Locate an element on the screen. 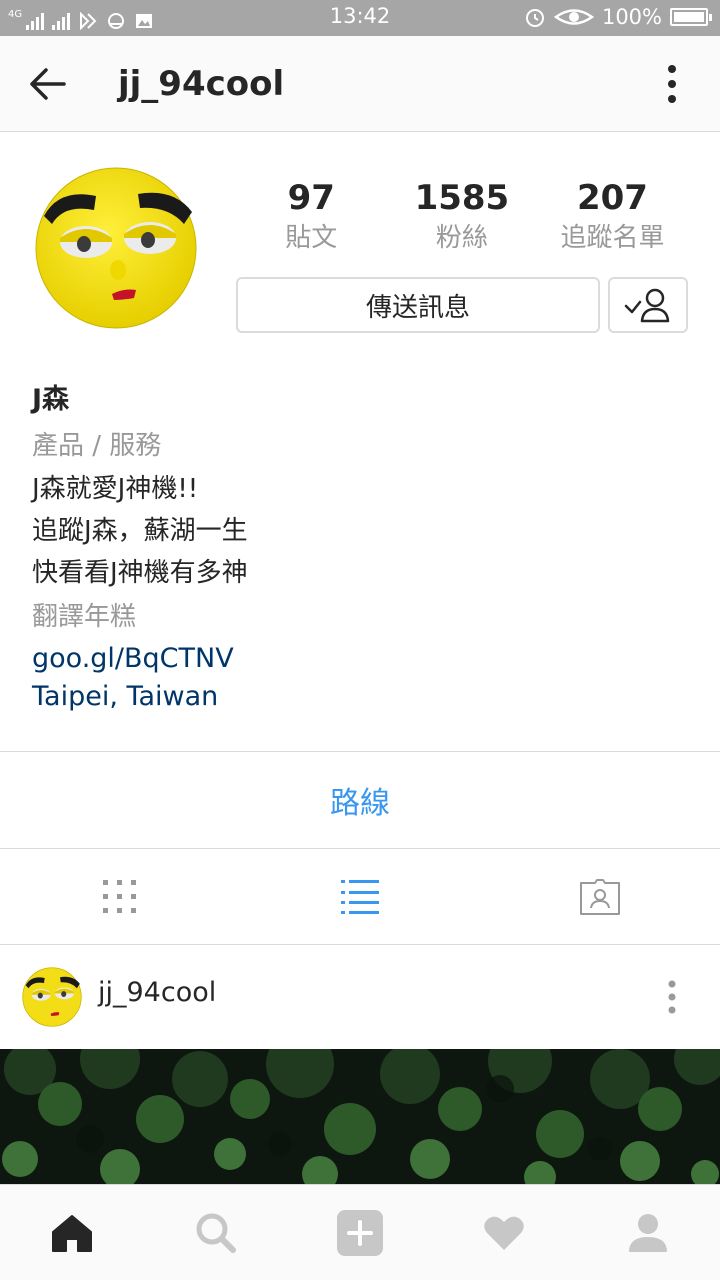 This screenshot has width=720, height=1280. following-button is located at coordinates (648, 305).